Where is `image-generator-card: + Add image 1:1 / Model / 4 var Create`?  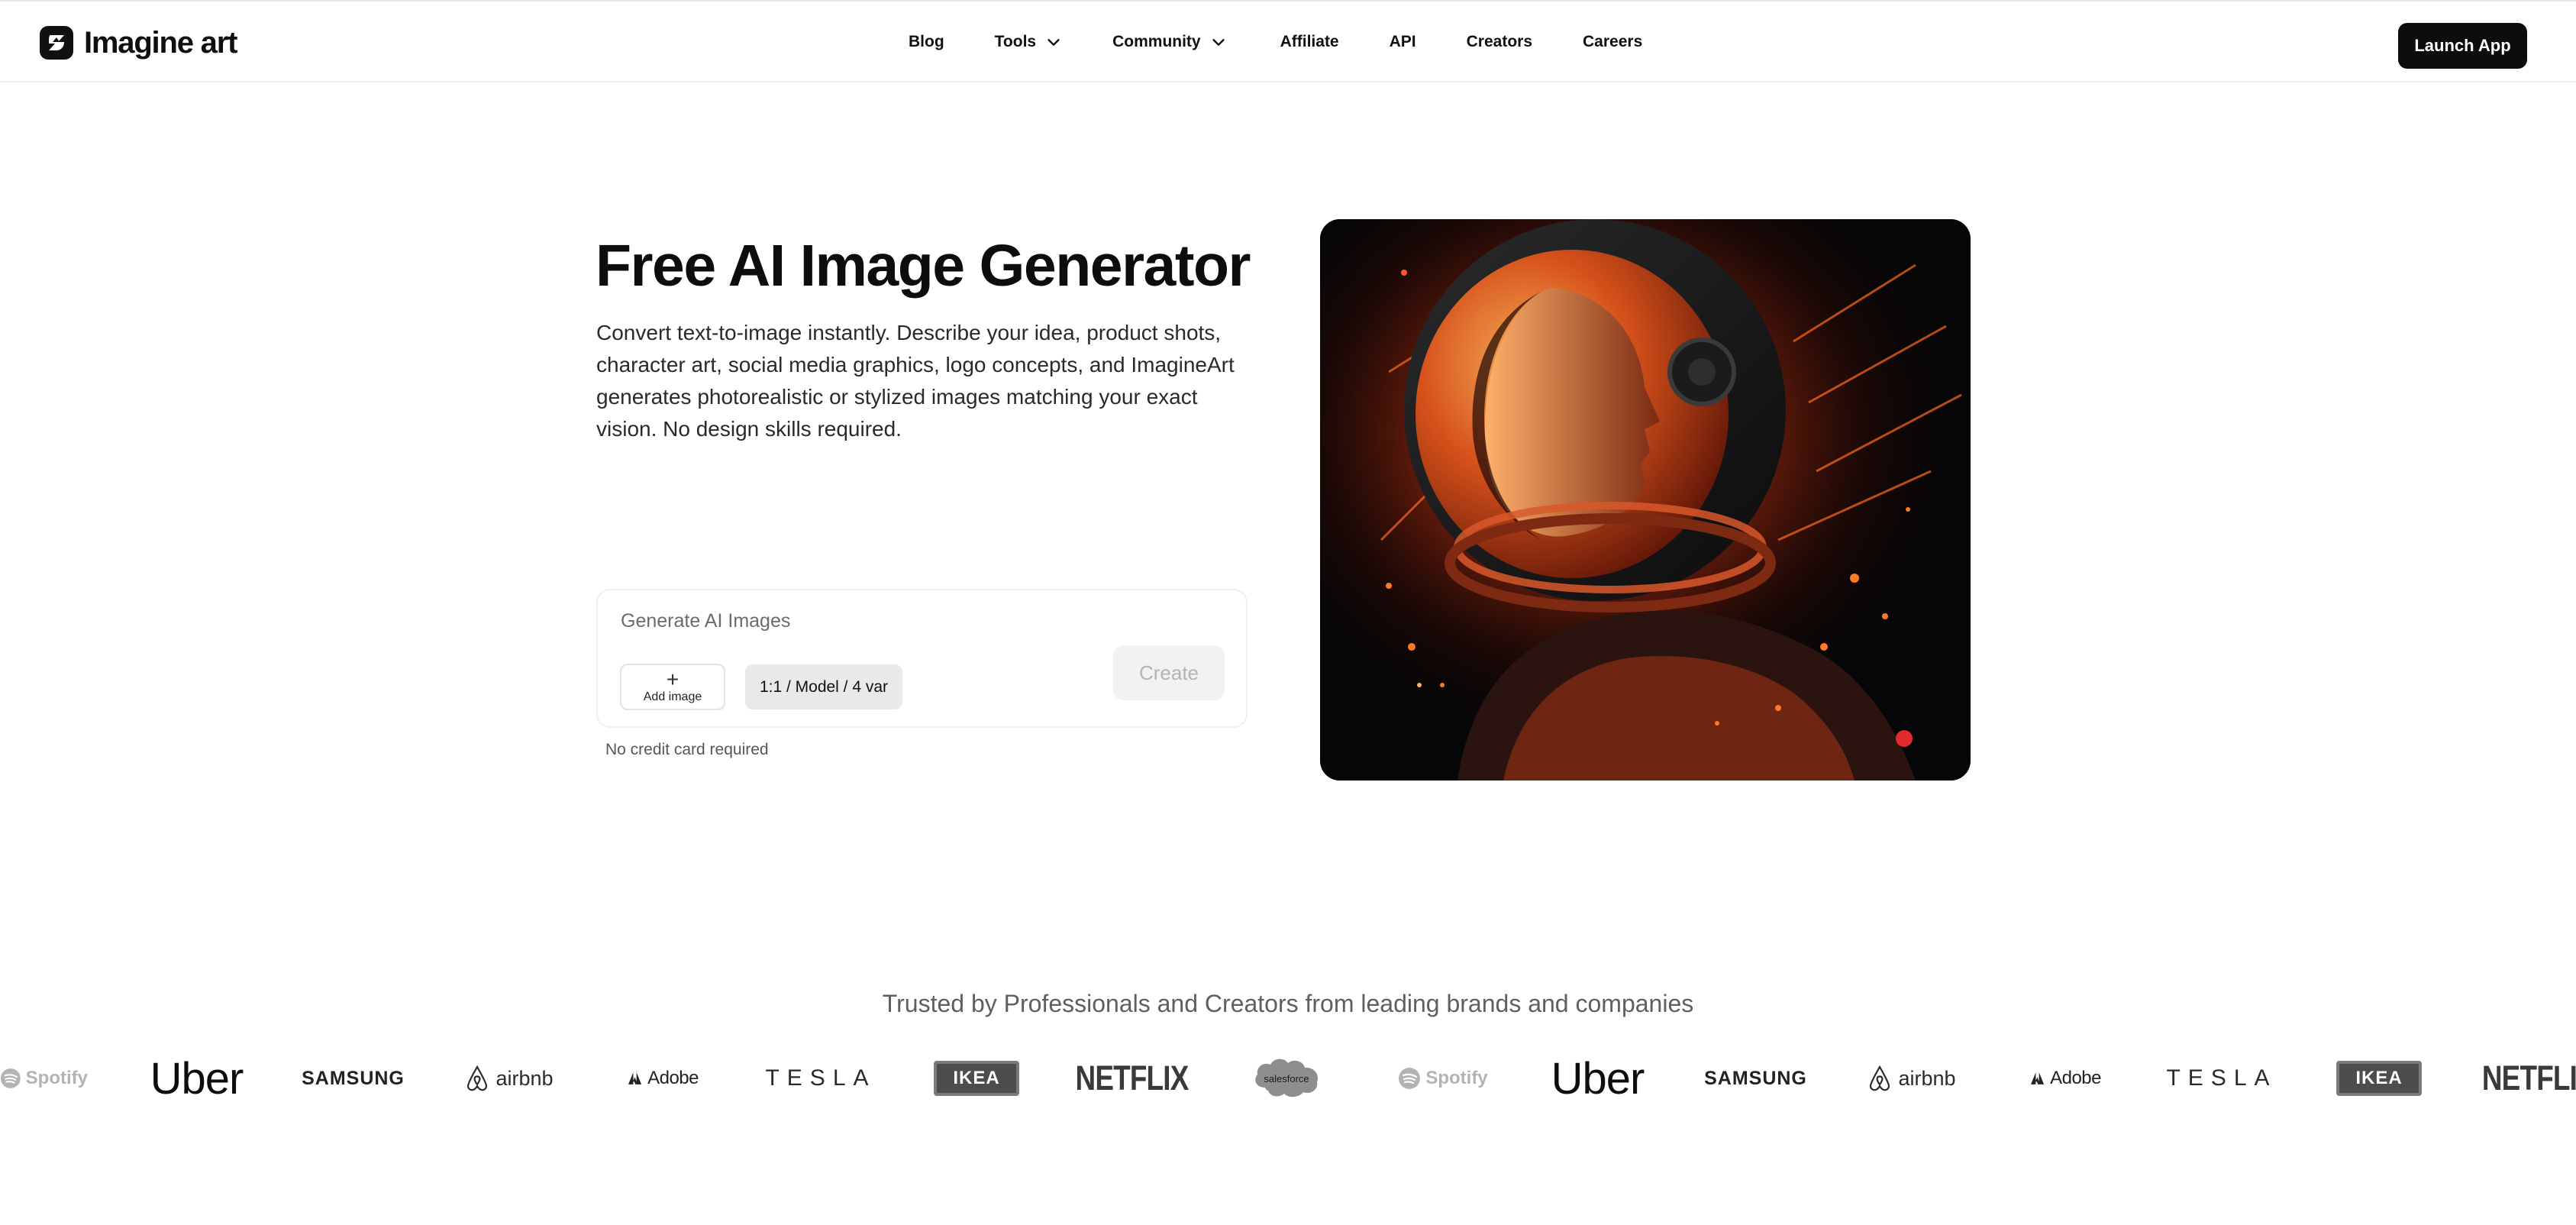
image-generator-card: + Add image 1:1 / Model / 4 var Create is located at coordinates (922, 658).